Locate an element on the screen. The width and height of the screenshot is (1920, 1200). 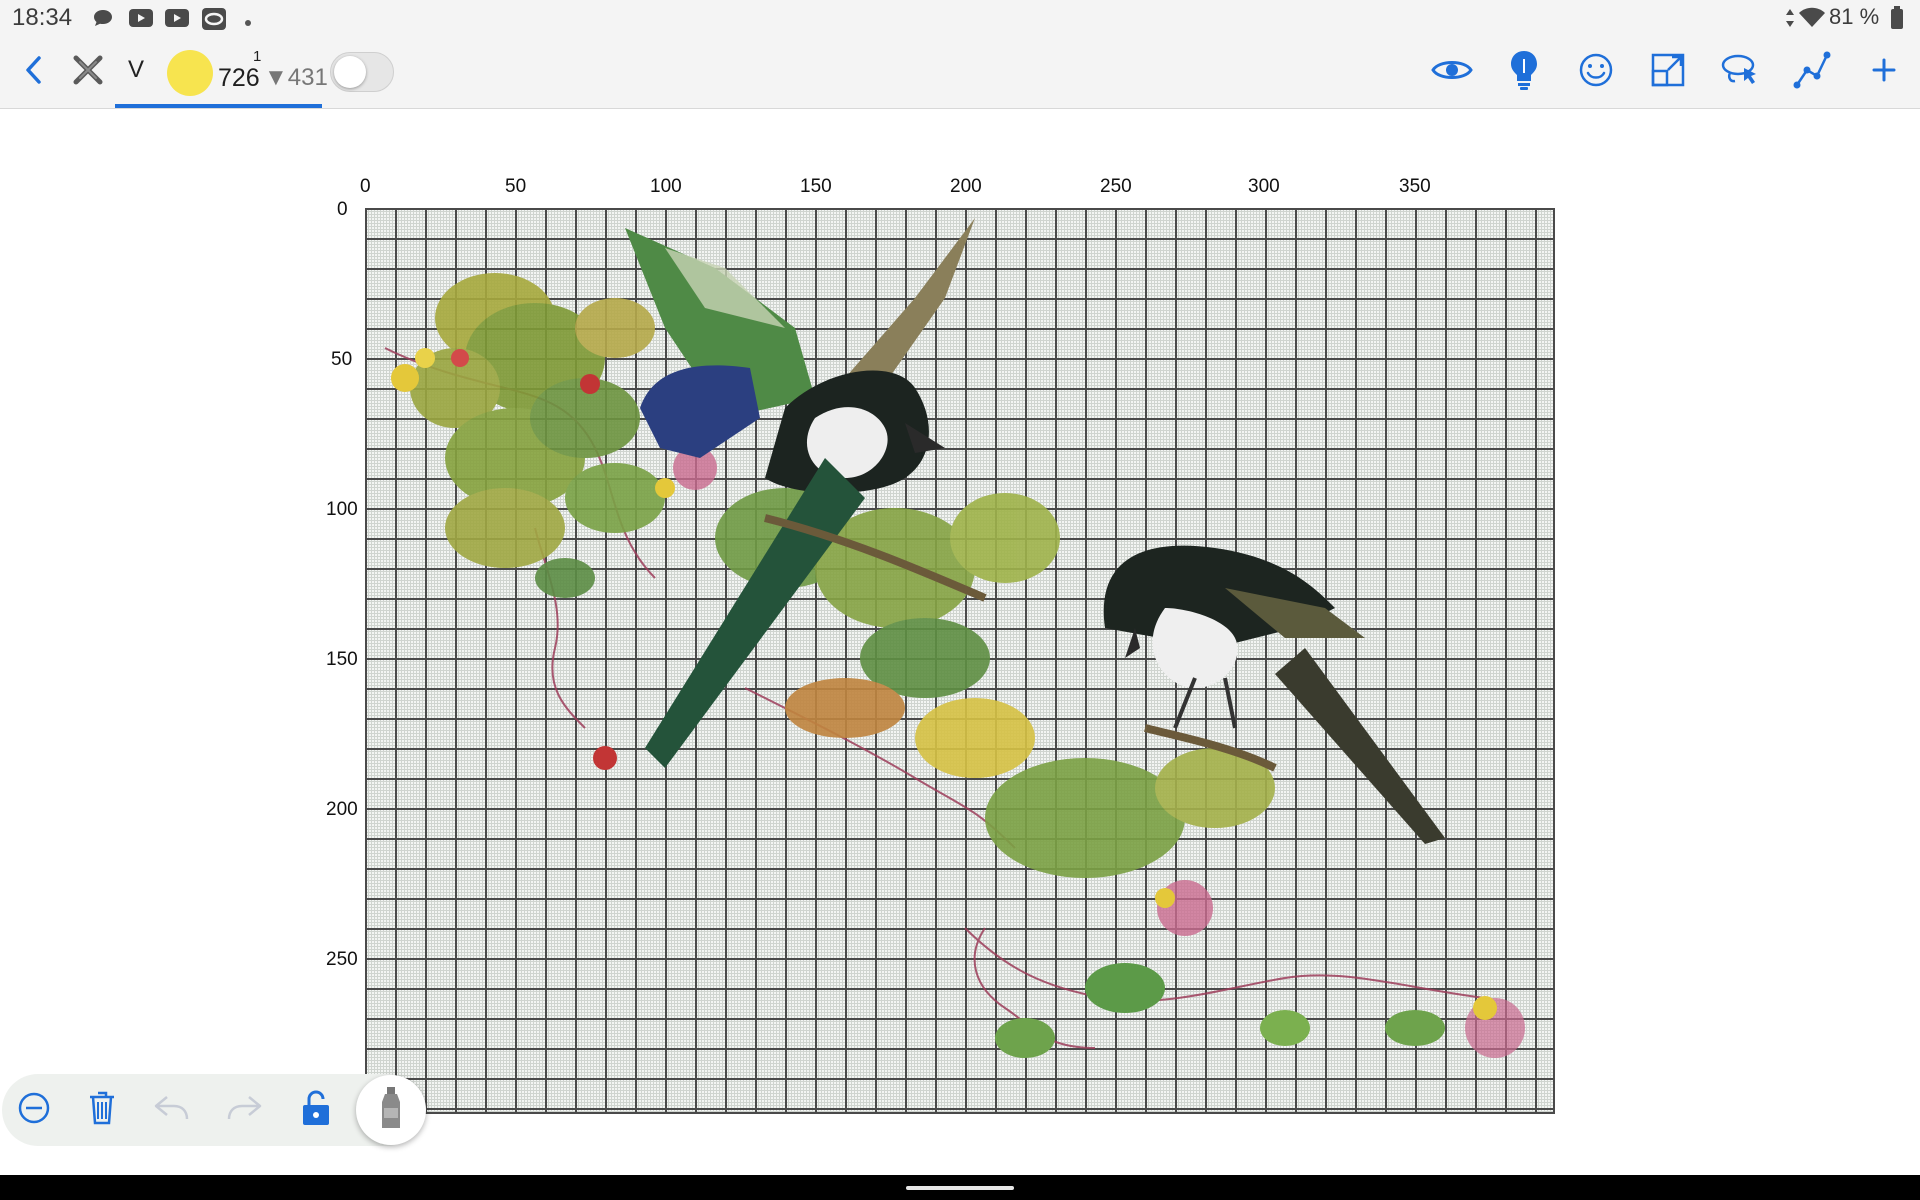
view-button is located at coordinates (1452, 72).